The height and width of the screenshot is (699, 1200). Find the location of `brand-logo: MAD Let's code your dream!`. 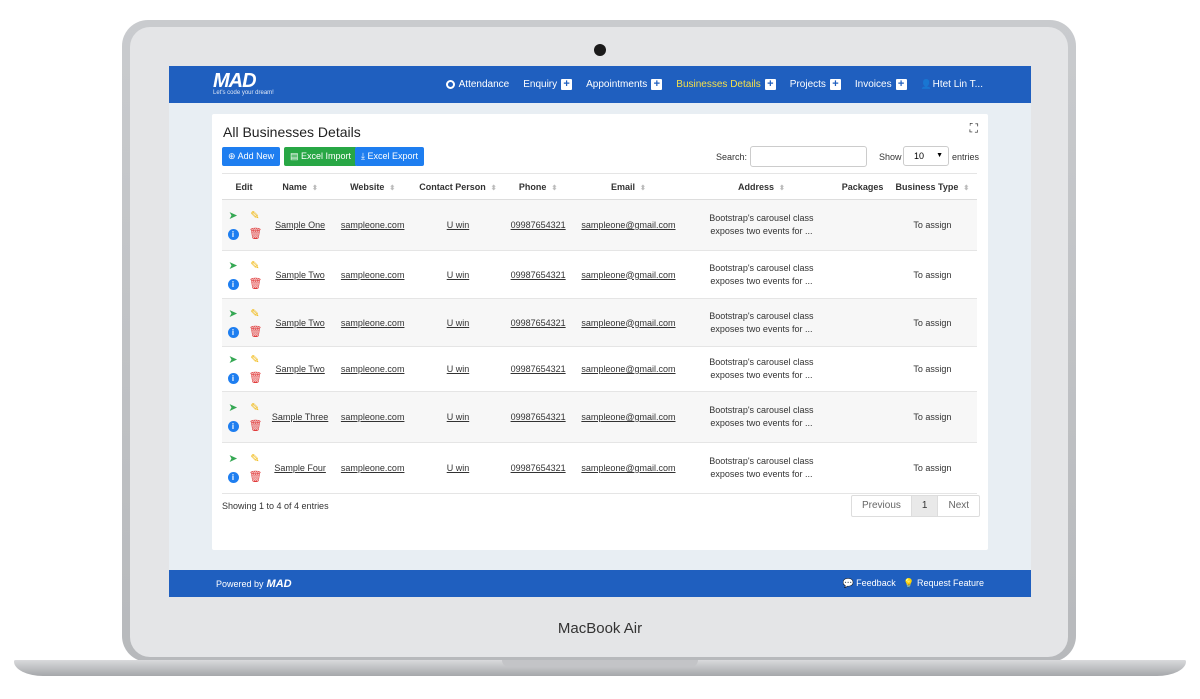

brand-logo: MAD Let's code your dream! is located at coordinates (243, 84).